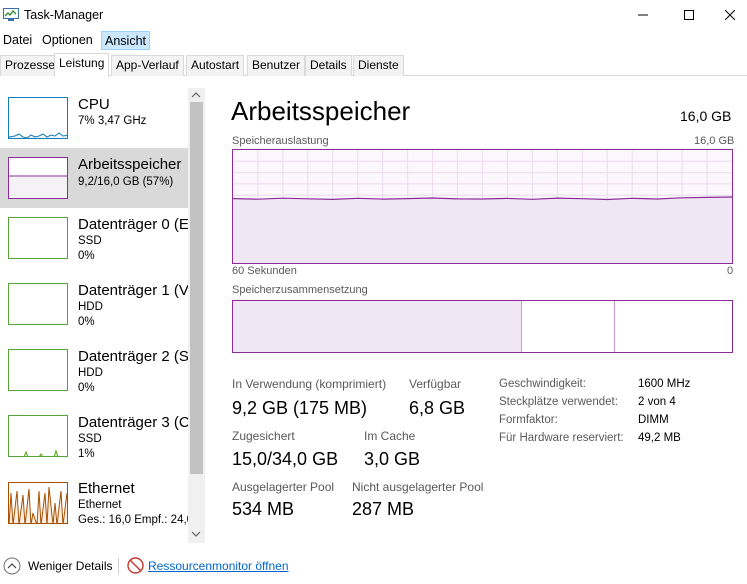 The height and width of the screenshot is (584, 747). Describe the element at coordinates (280, 141) in the screenshot. I see `usage-graph-label: Speicherauslastung` at that location.